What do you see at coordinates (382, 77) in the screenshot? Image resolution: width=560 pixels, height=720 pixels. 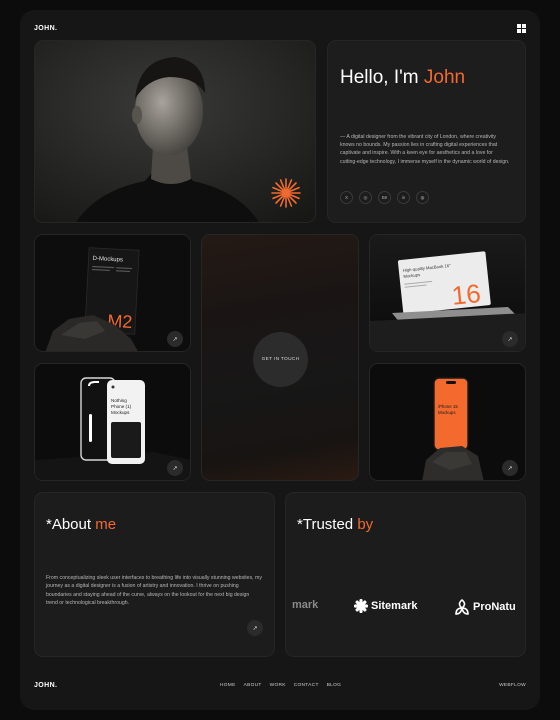 I see `greeting-text: Hello, I'm` at bounding box center [382, 77].